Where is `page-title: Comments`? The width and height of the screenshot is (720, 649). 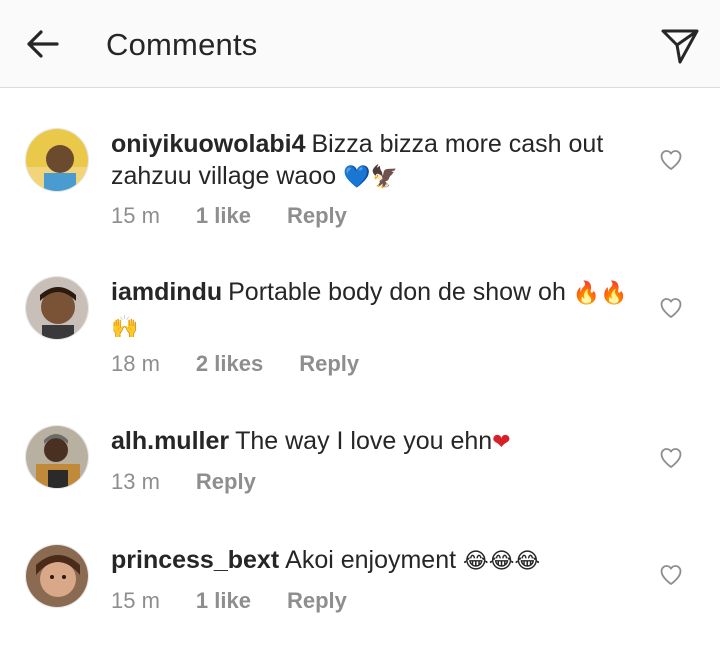 page-title: Comments is located at coordinates (182, 44).